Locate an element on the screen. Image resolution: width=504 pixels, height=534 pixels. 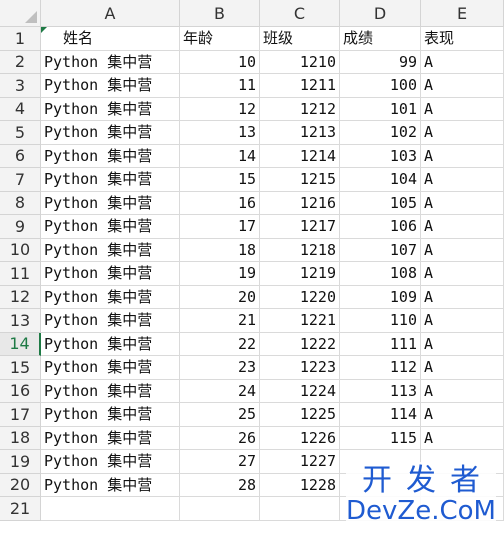
cell-header-d1: 成绩 is located at coordinates (380, 39).